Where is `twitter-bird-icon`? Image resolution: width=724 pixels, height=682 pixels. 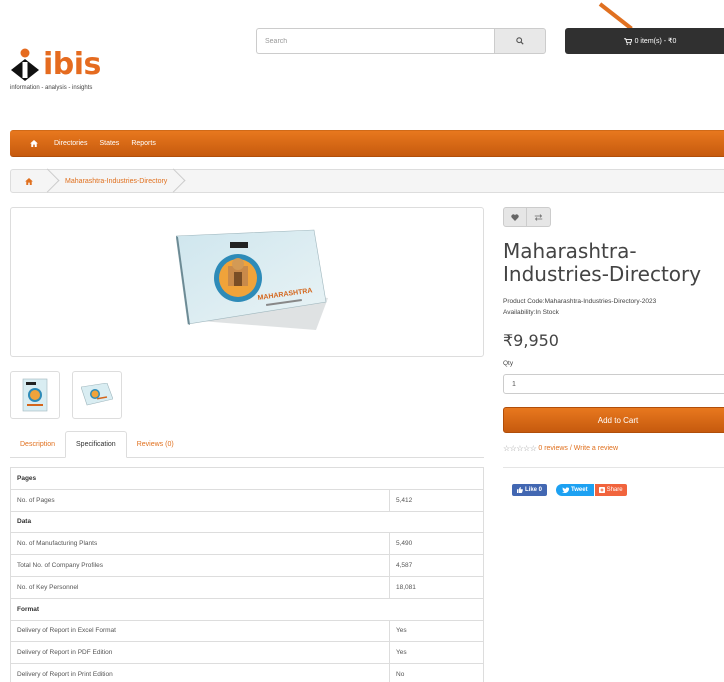 twitter-bird-icon is located at coordinates (566, 490).